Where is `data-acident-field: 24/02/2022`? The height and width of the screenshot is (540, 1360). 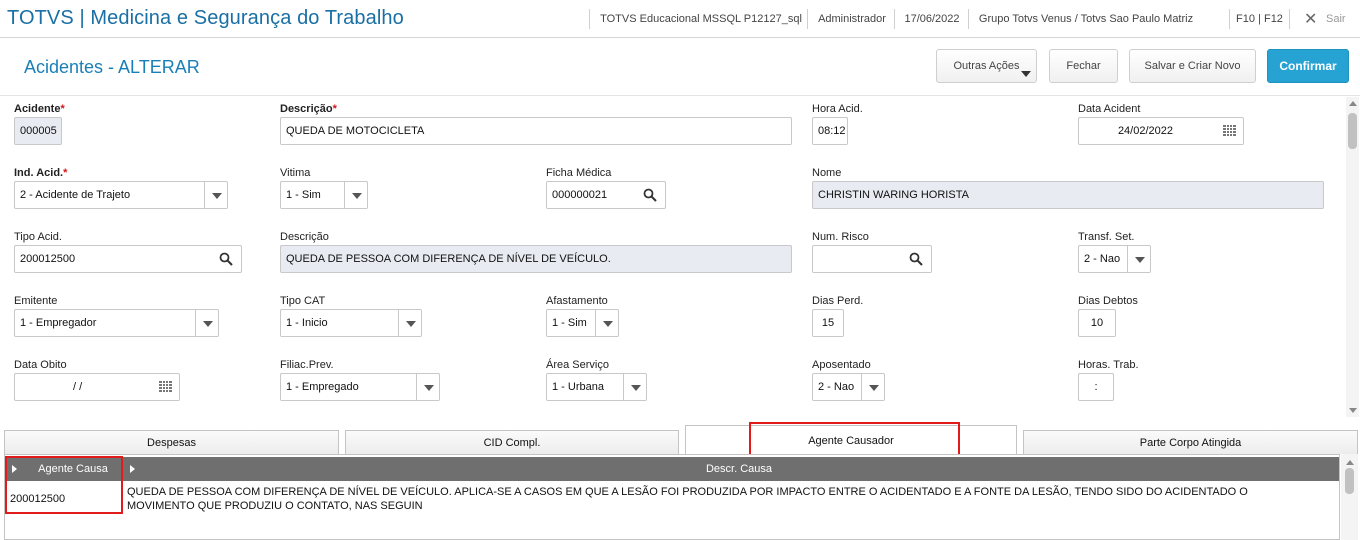
data-acident-field: 24/02/2022 is located at coordinates (1161, 131).